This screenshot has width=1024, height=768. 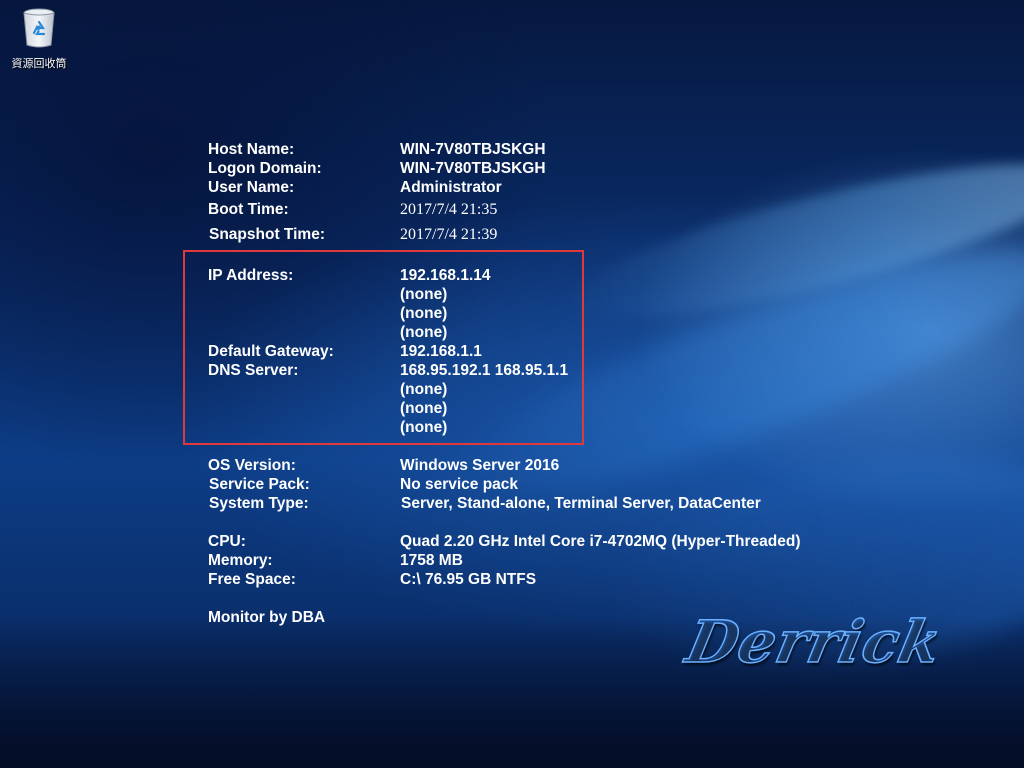 What do you see at coordinates (251, 187) in the screenshot?
I see `user-name-label: User Name:` at bounding box center [251, 187].